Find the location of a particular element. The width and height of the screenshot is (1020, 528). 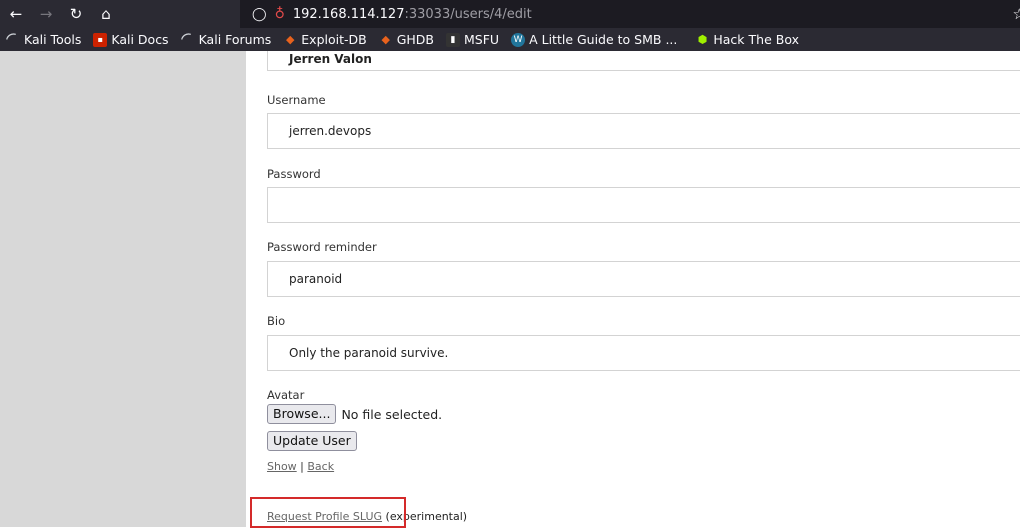

bookmark-kali-forums: ⌒ Kali Forums is located at coordinates (225, 39).